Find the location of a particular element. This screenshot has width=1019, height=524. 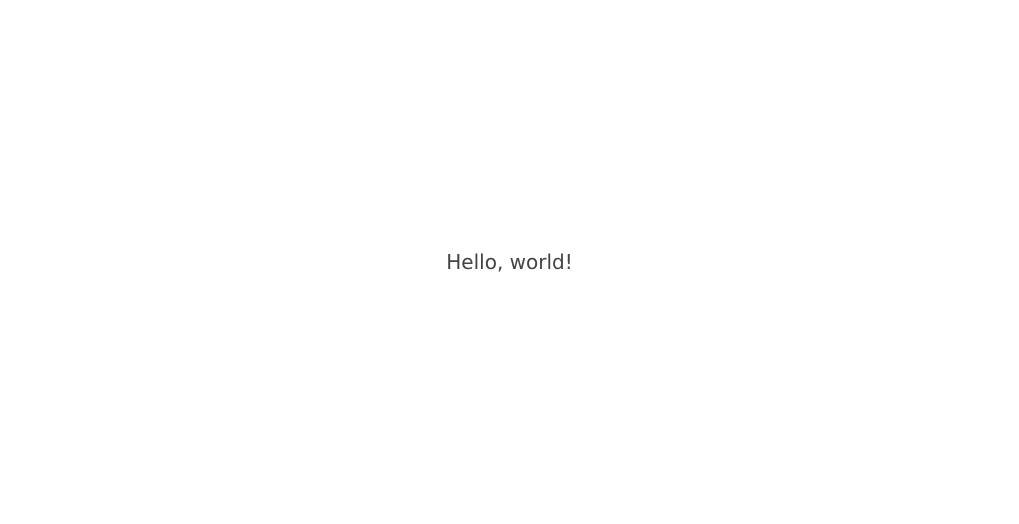

greeting-text: Hello, world! is located at coordinates (509, 262).